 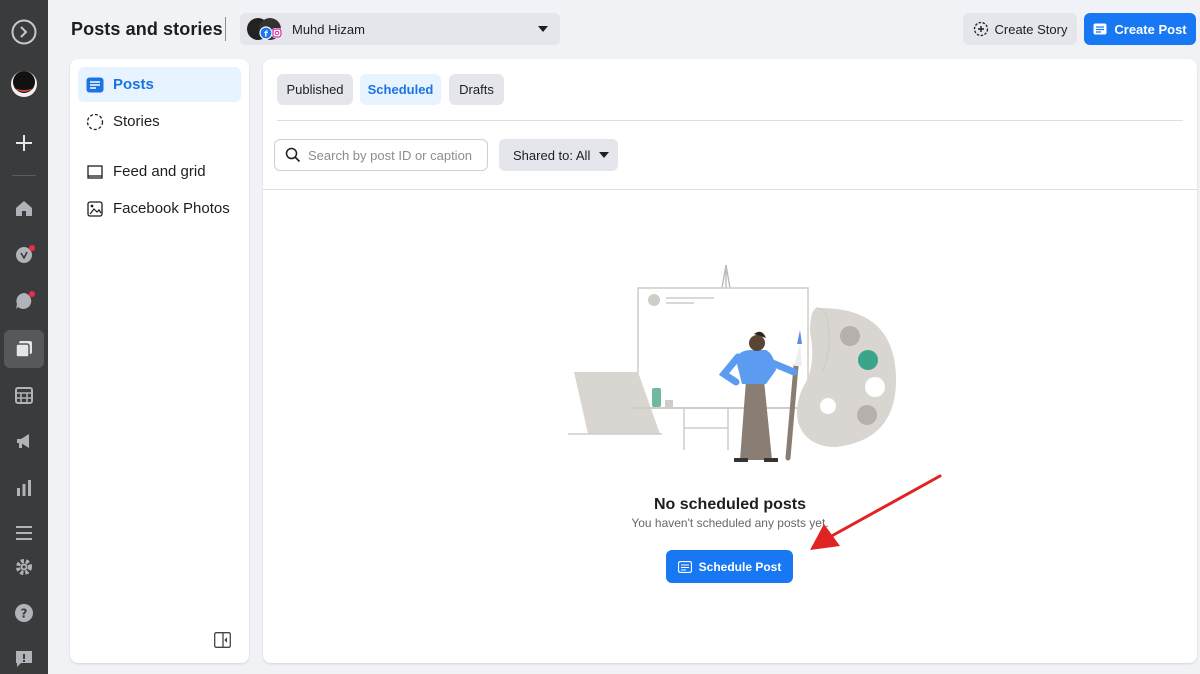 I want to click on empty-state-title: No scheduled posts, so click(x=730, y=504).